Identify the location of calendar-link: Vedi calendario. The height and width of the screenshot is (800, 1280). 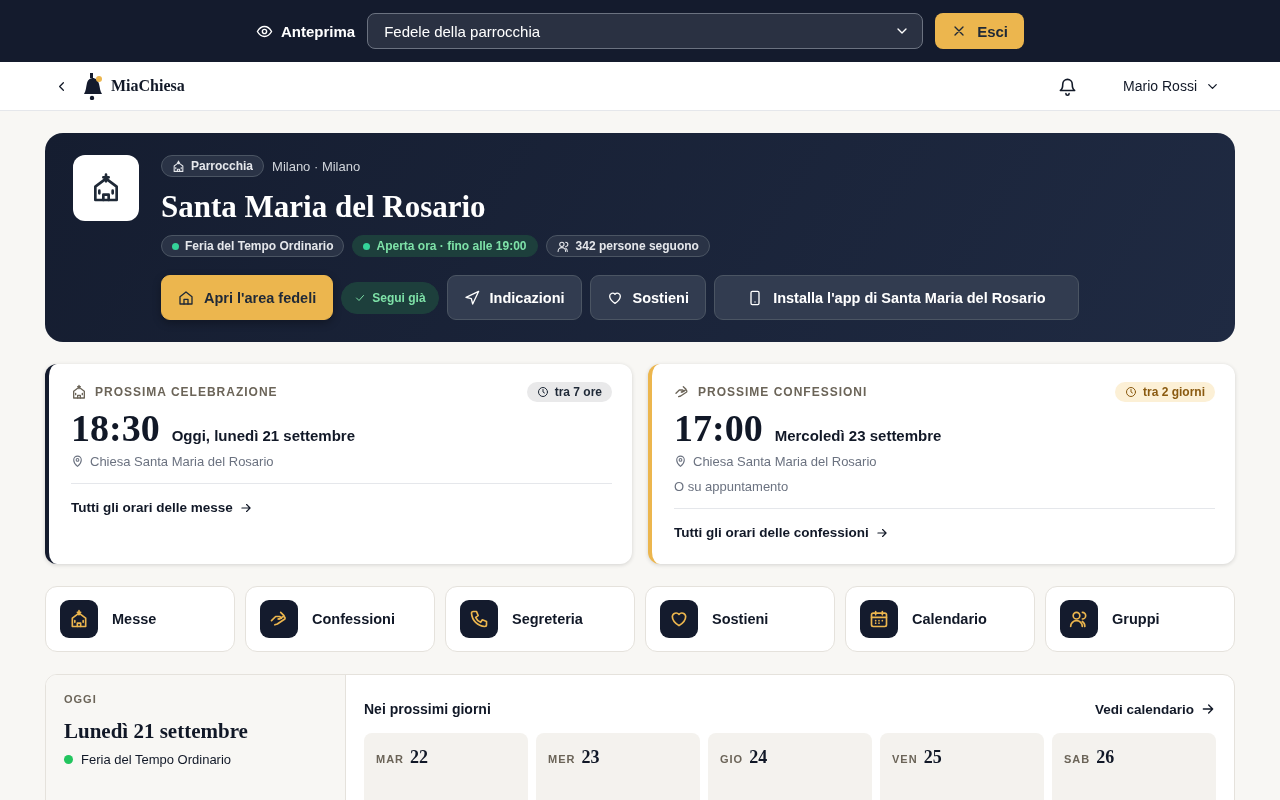
(1155, 709).